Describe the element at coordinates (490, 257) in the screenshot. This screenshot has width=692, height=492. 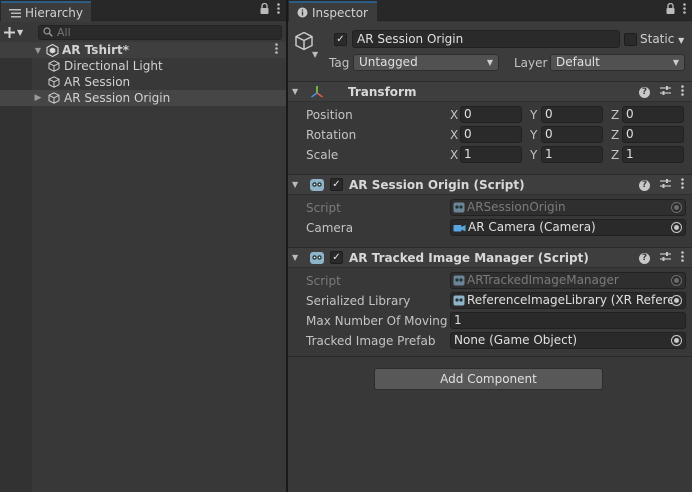
I see `tracked-image-manager-header: ▼ ✓ AR Tracked Image Manager (Script) ?` at that location.